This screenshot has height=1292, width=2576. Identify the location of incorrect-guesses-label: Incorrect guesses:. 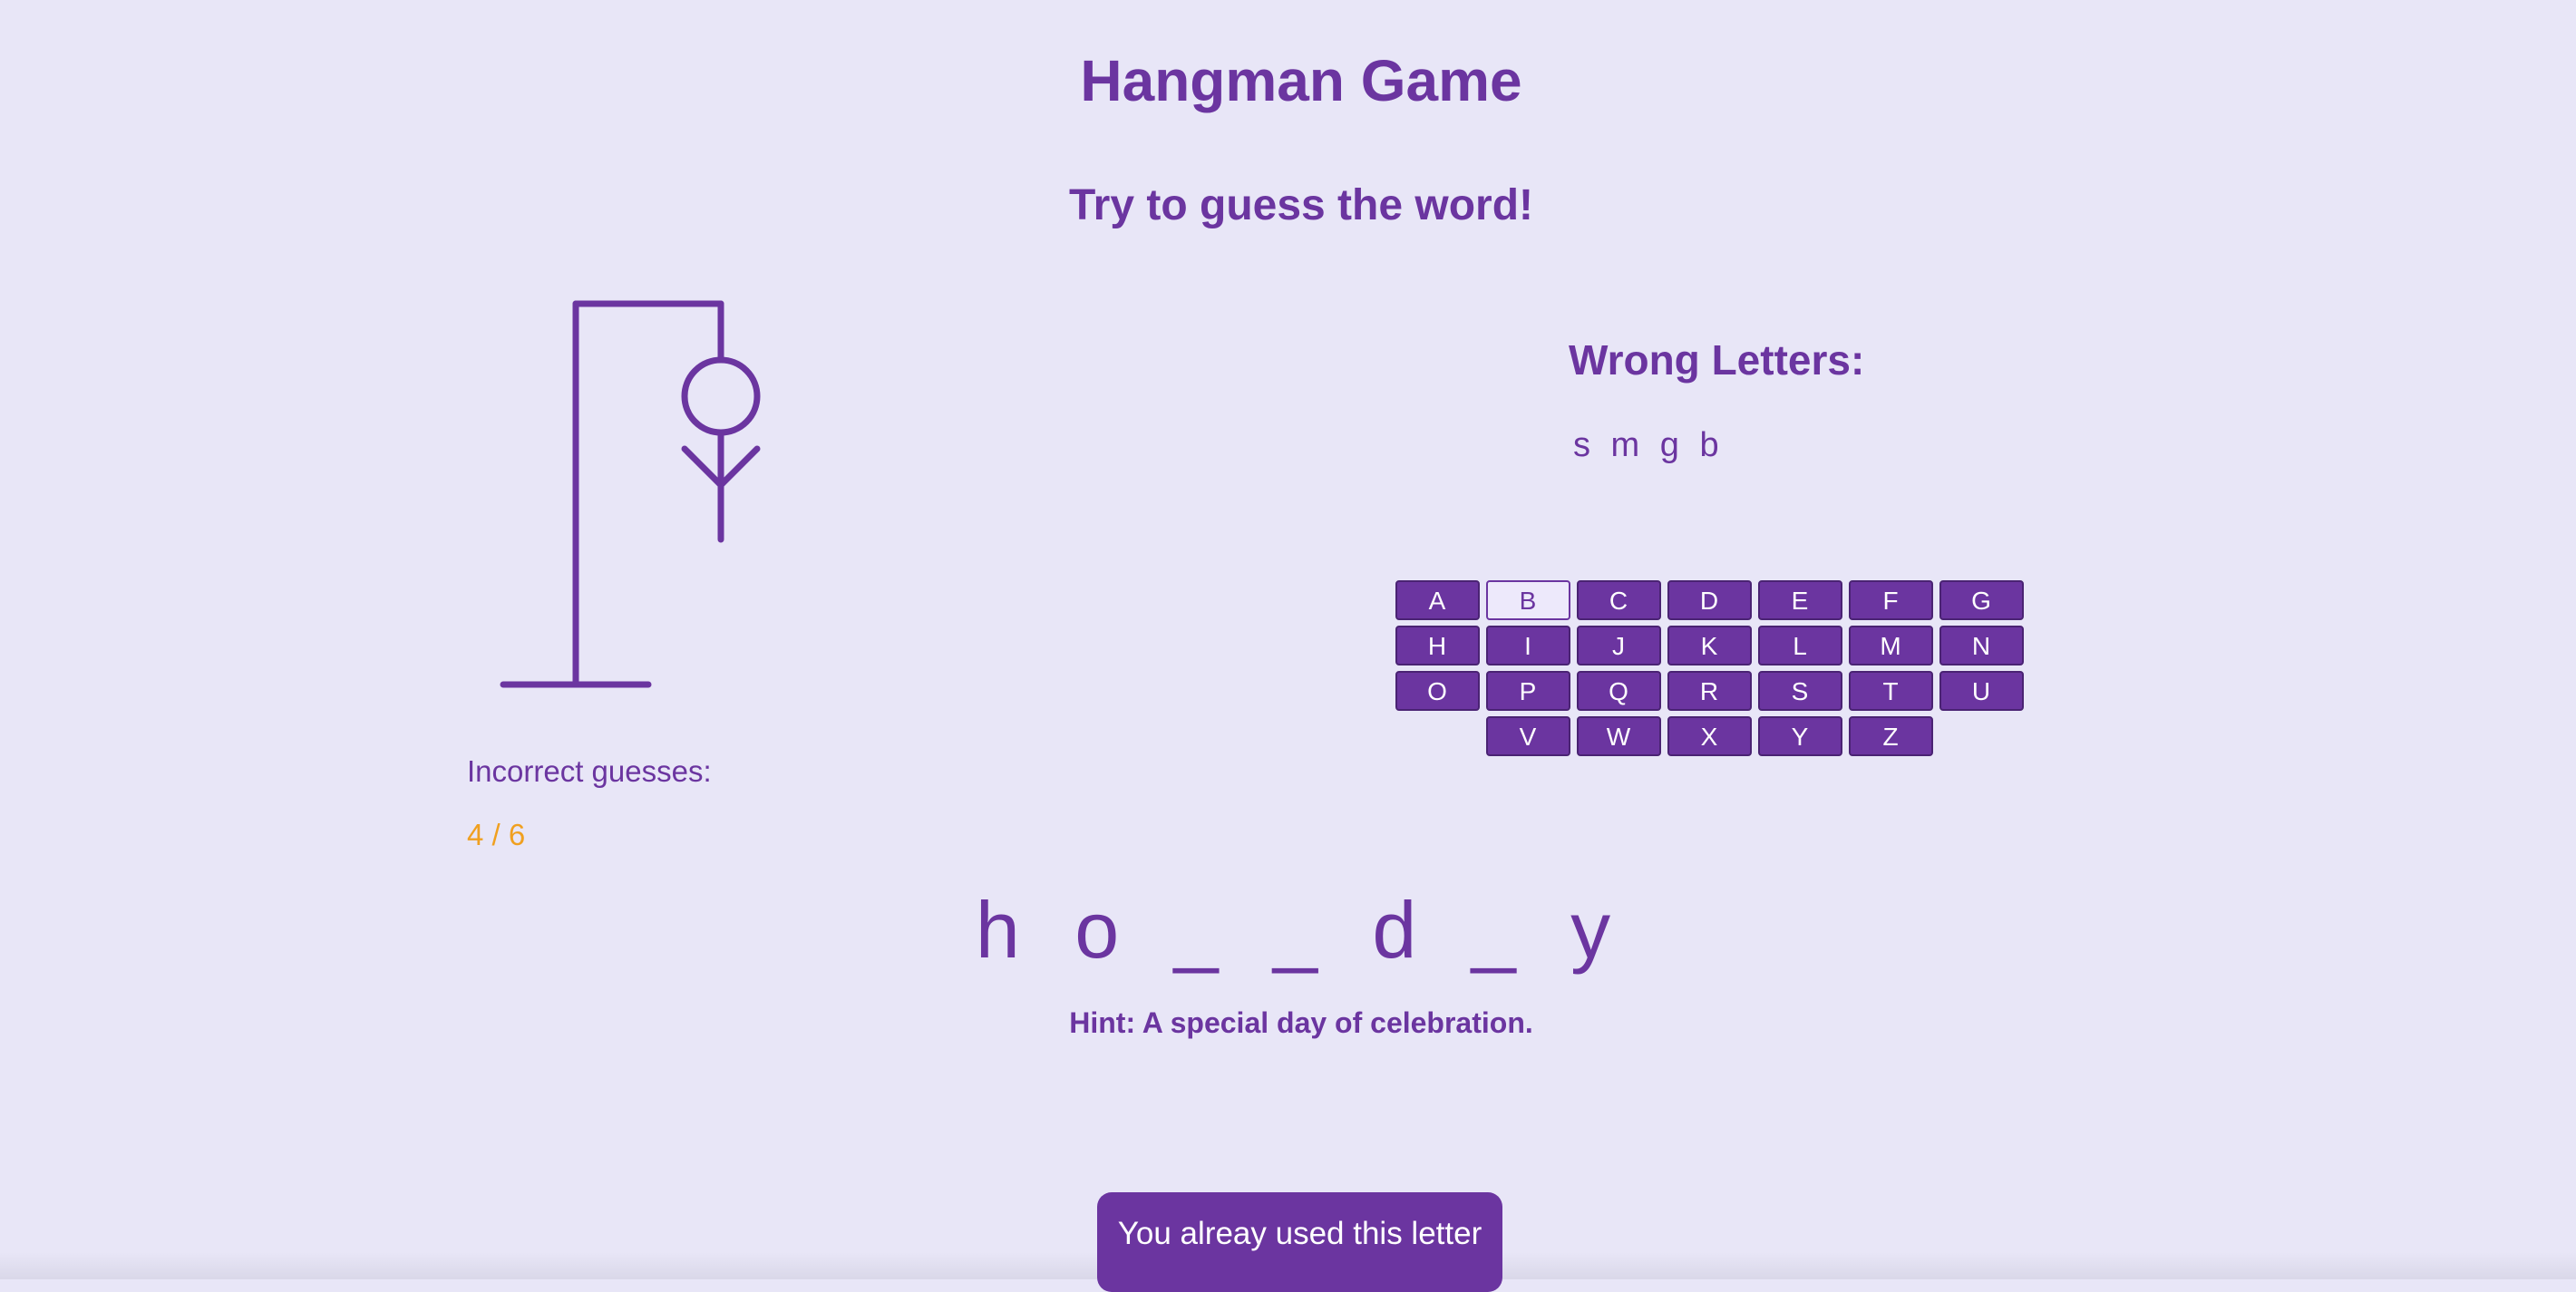
(589, 771).